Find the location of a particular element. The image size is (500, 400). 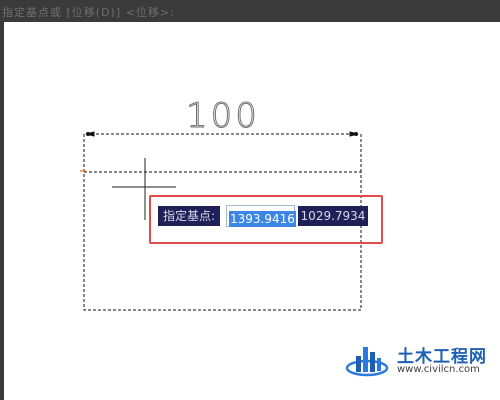

y-coordinate-input: 1029.7934 is located at coordinates (333, 216).